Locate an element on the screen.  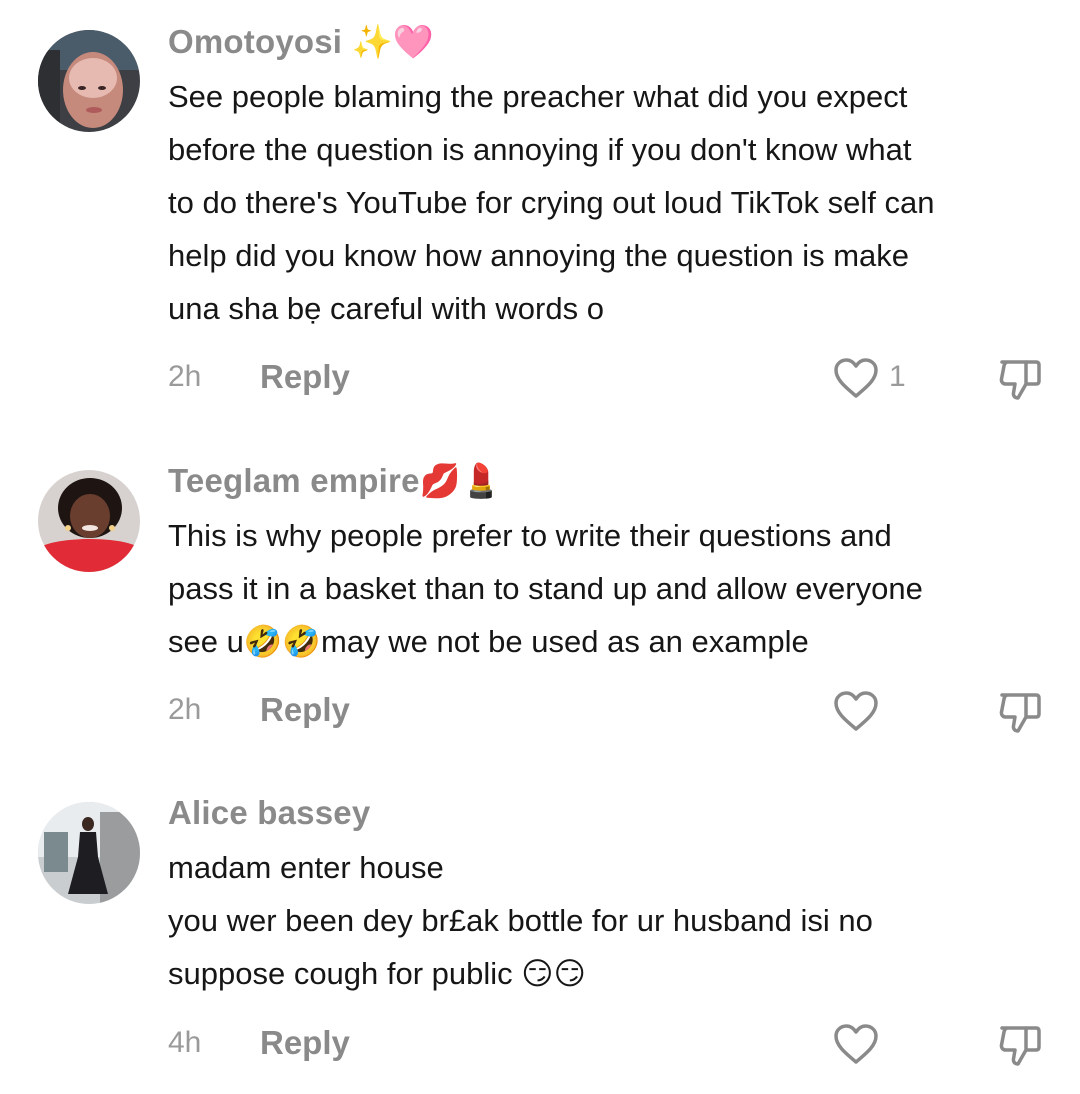
username-emoji: 💋💄 is located at coordinates (461, 480).